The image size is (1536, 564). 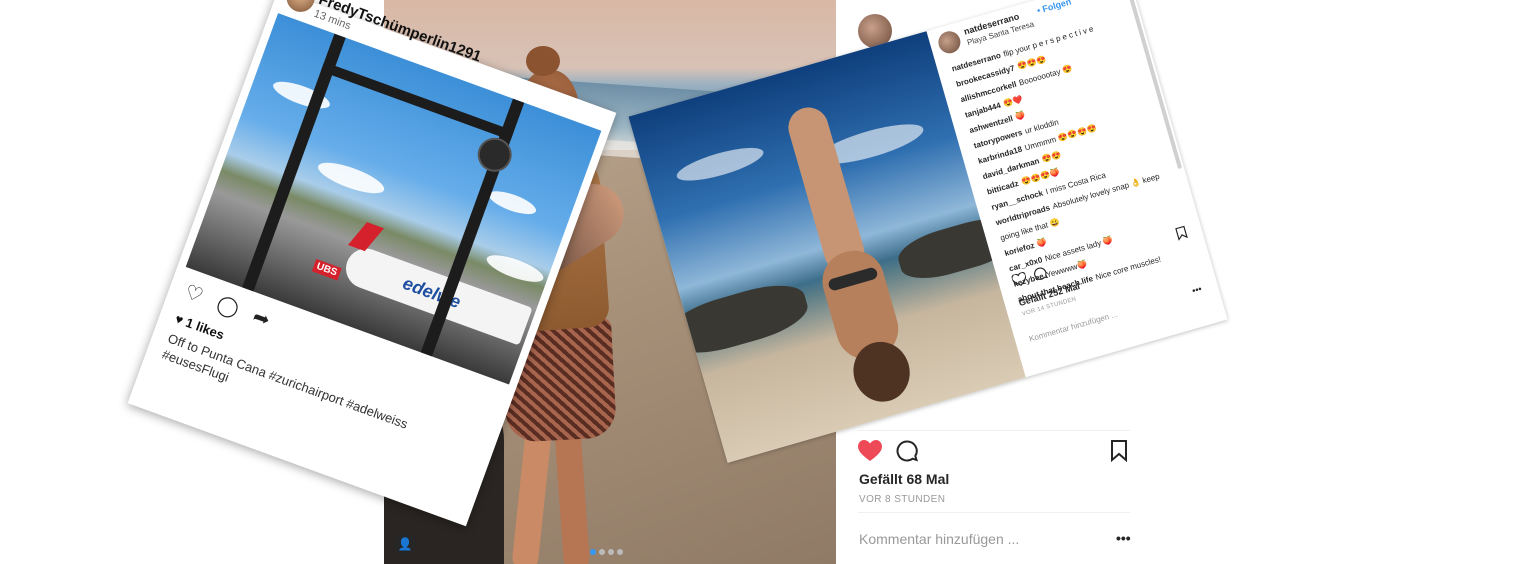 I want to click on comment-text: 😍❤️, so click(x=1013, y=101).